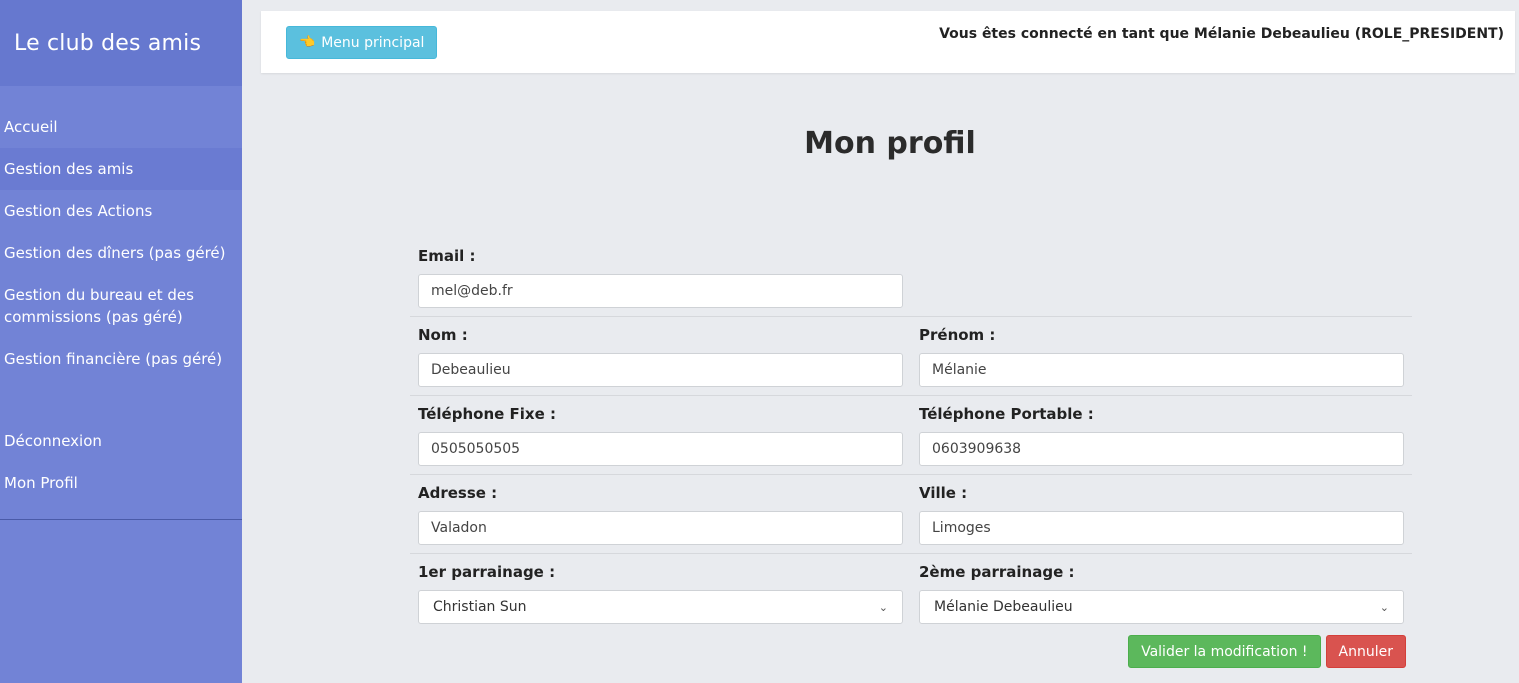 The image size is (1519, 683). What do you see at coordinates (121, 359) in the screenshot?
I see `sidebar-item-gestion-financiere: Gestion financière (pas géré)` at bounding box center [121, 359].